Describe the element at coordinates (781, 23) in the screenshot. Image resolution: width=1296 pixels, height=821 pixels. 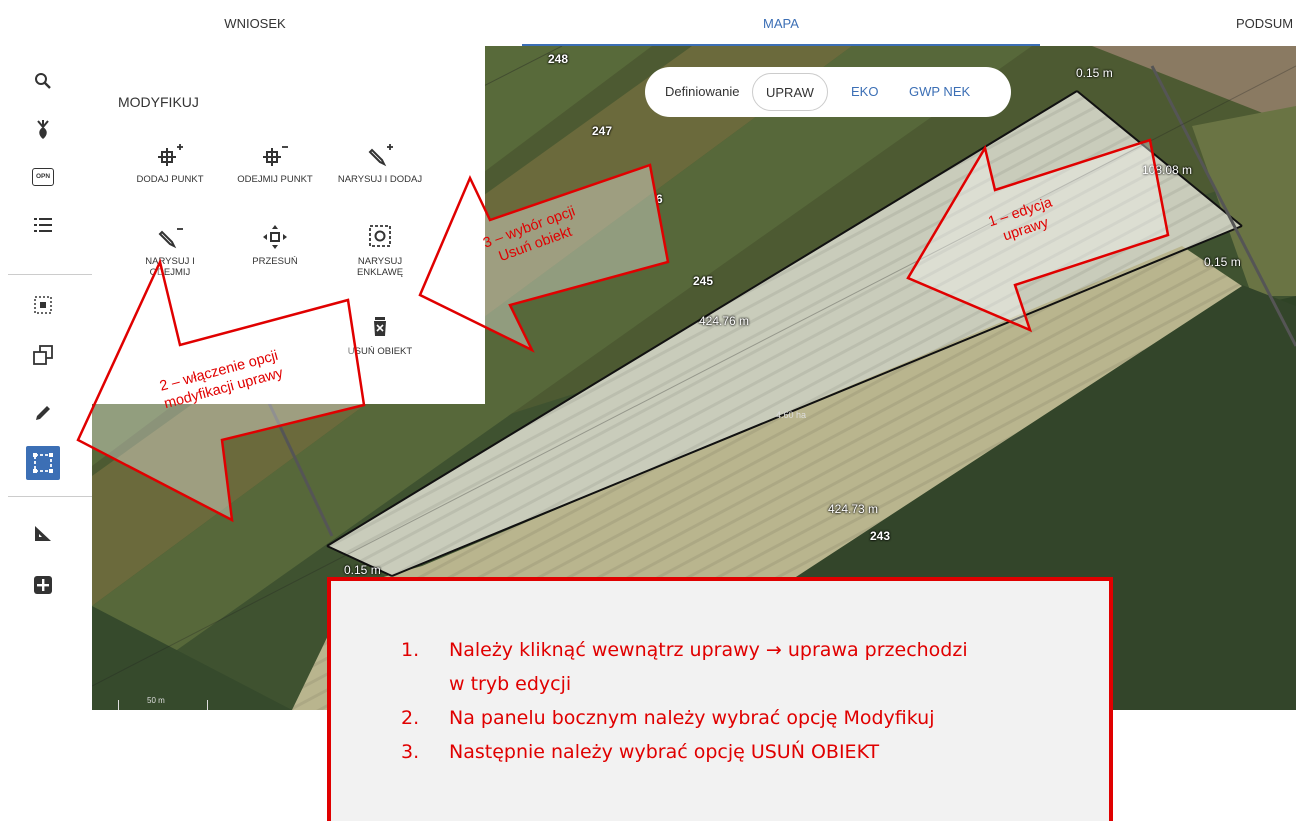
I see `tab-mapa: MAPA` at that location.